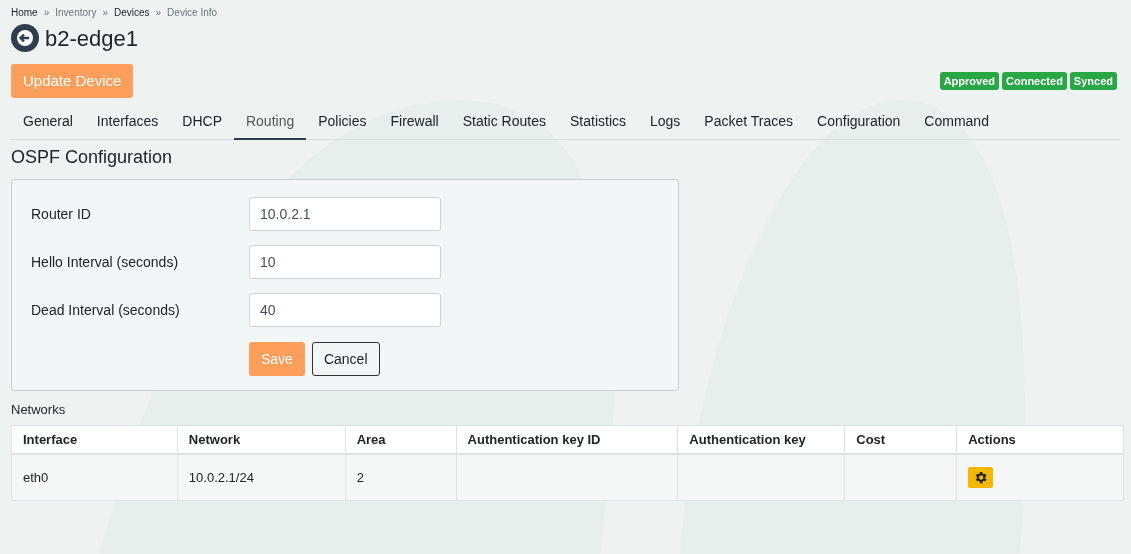 The height and width of the screenshot is (554, 1131). I want to click on tab: Statistics, so click(598, 121).